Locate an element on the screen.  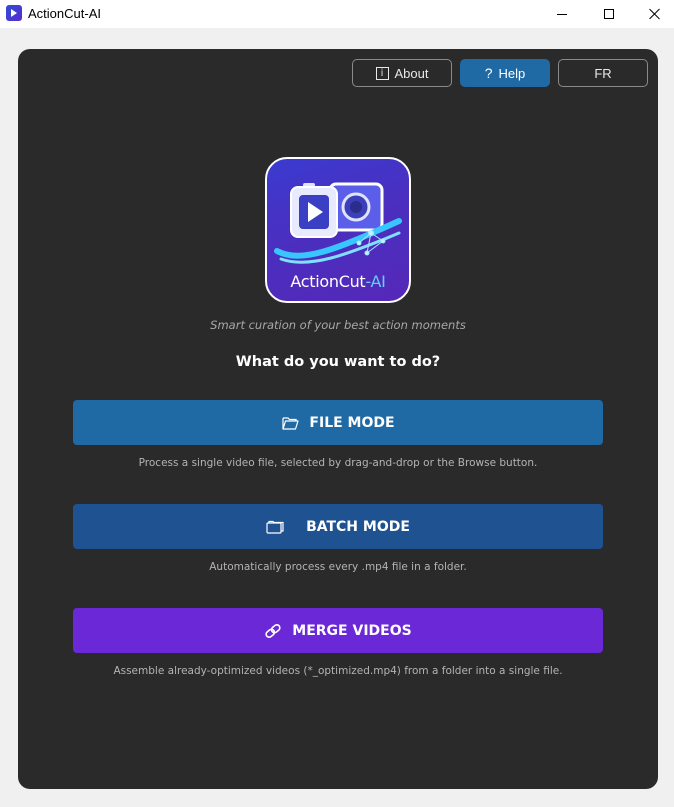
batch-mode-button: BATCH MODE is located at coordinates (338, 526).